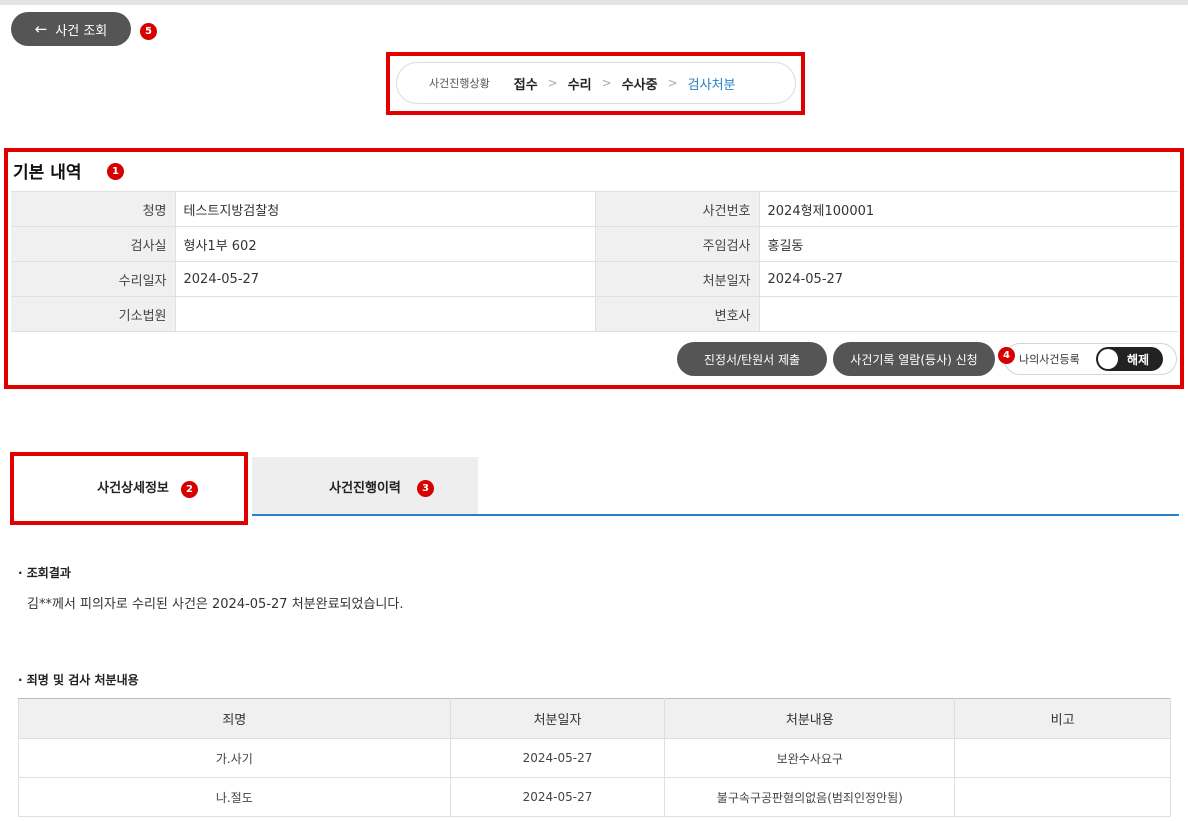  Describe the element at coordinates (234, 718) in the screenshot. I see `column-header: 죄명` at that location.